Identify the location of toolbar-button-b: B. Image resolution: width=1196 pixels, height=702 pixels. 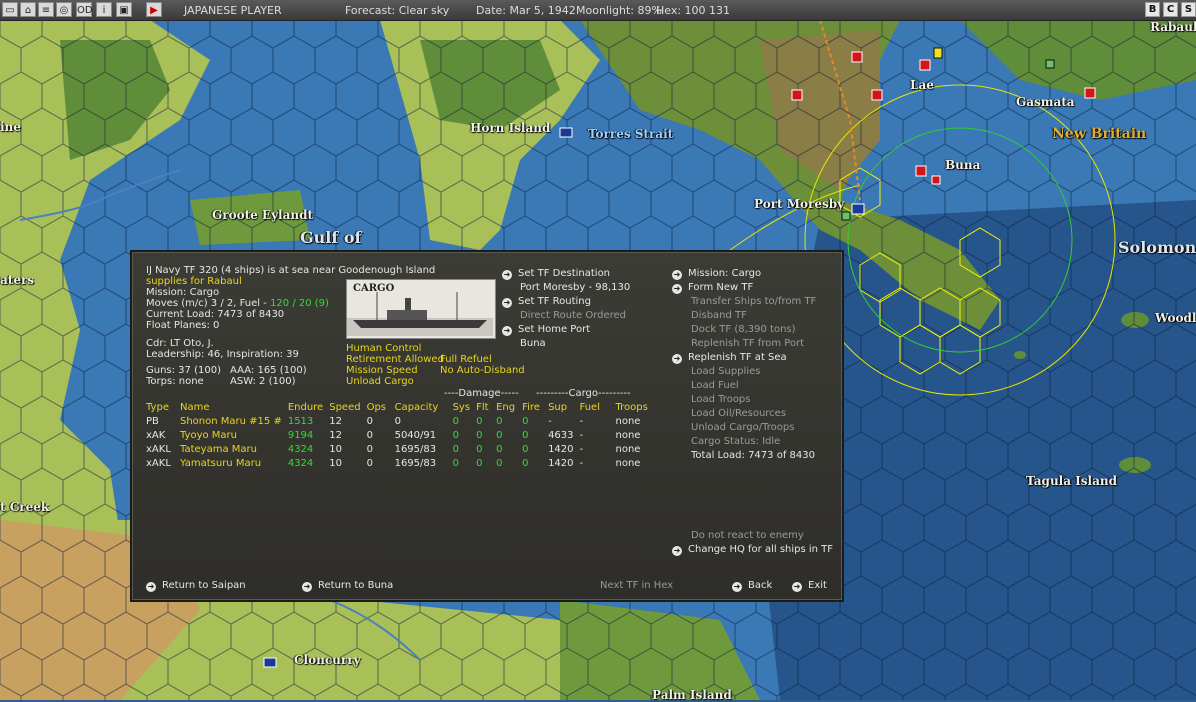
(1152, 9).